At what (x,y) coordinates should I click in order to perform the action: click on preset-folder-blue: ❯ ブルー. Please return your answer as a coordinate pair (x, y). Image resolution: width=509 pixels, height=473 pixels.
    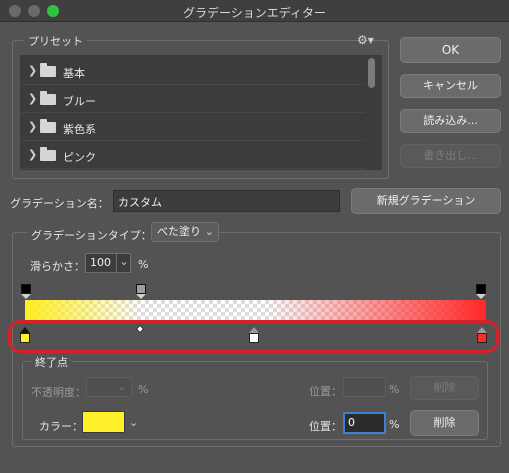
    Looking at the image, I should click on (192, 99).